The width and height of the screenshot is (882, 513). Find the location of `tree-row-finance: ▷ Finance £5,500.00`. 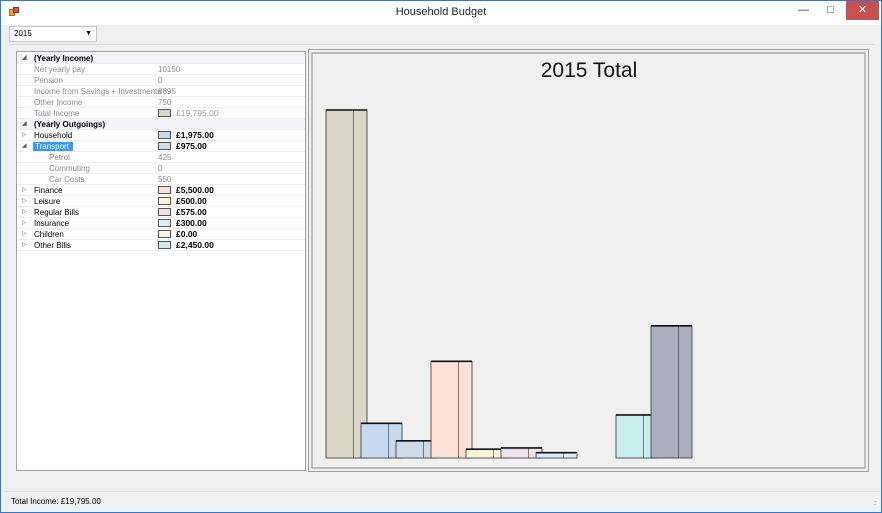

tree-row-finance: ▷ Finance £5,500.00 is located at coordinates (161, 190).